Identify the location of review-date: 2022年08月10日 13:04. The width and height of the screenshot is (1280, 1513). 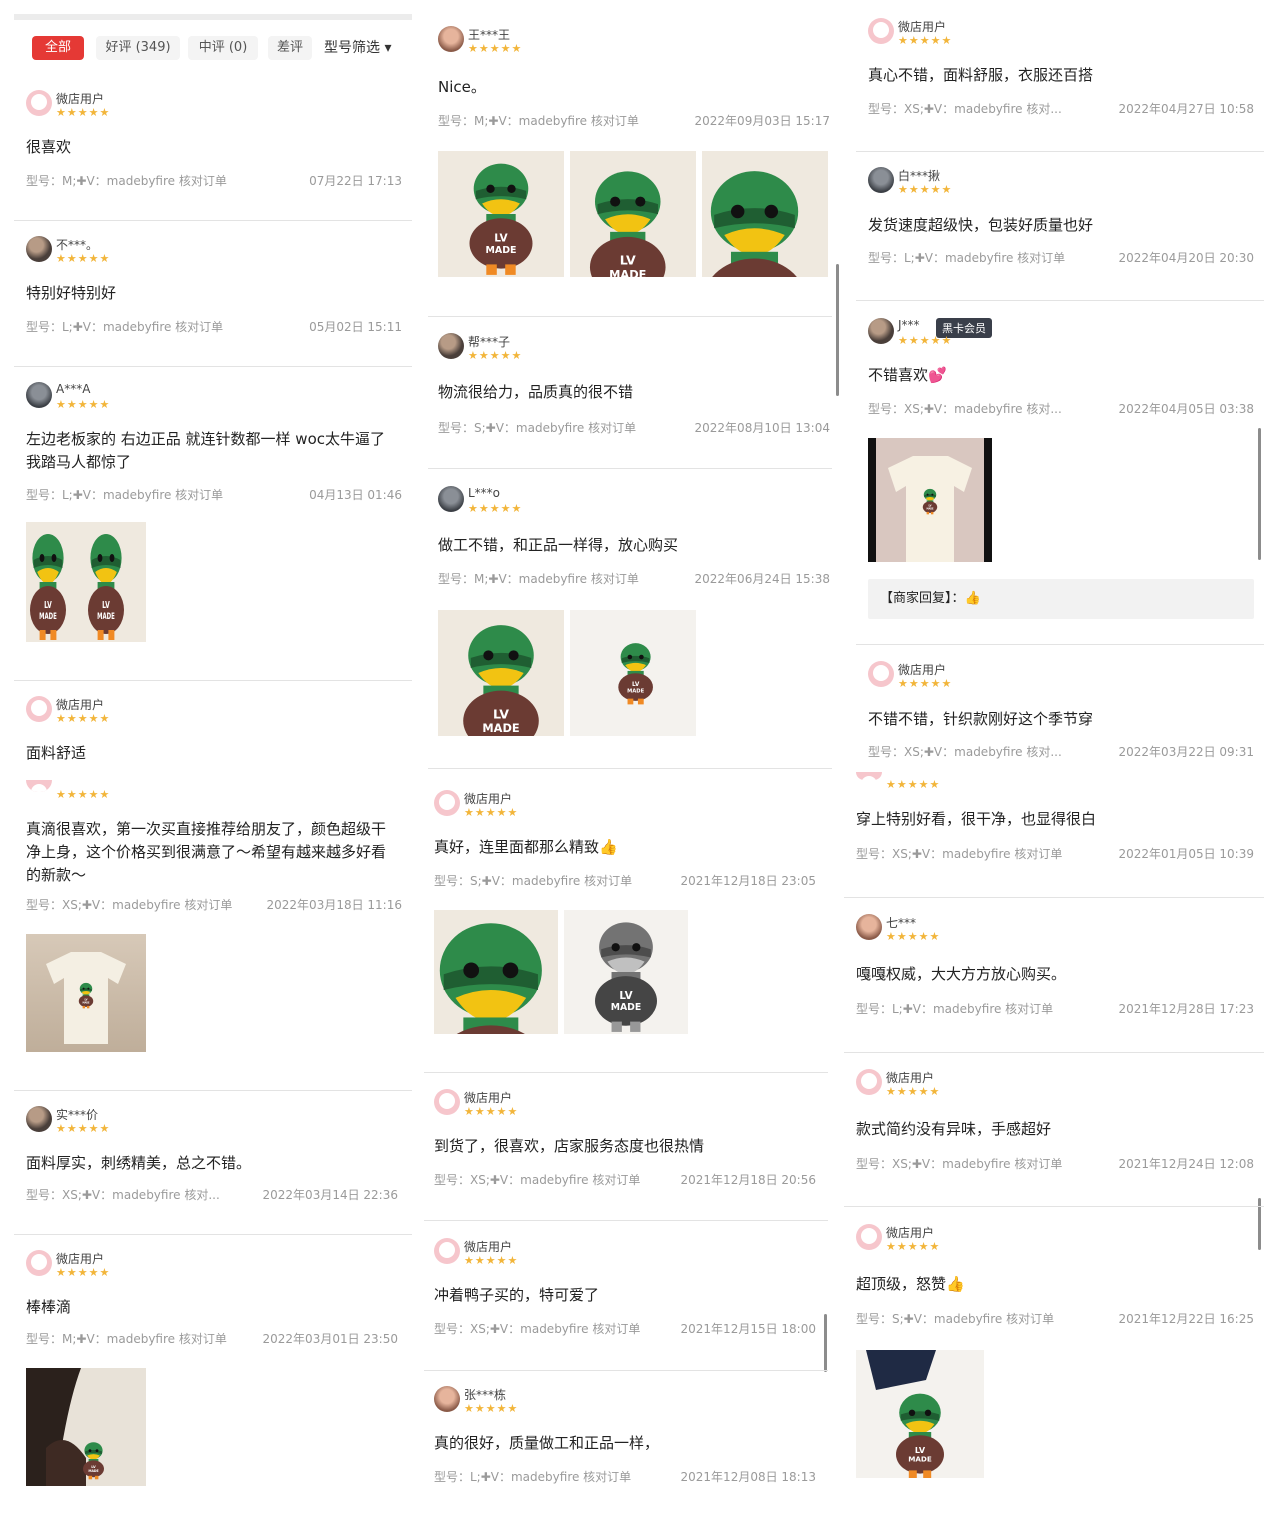
(762, 428).